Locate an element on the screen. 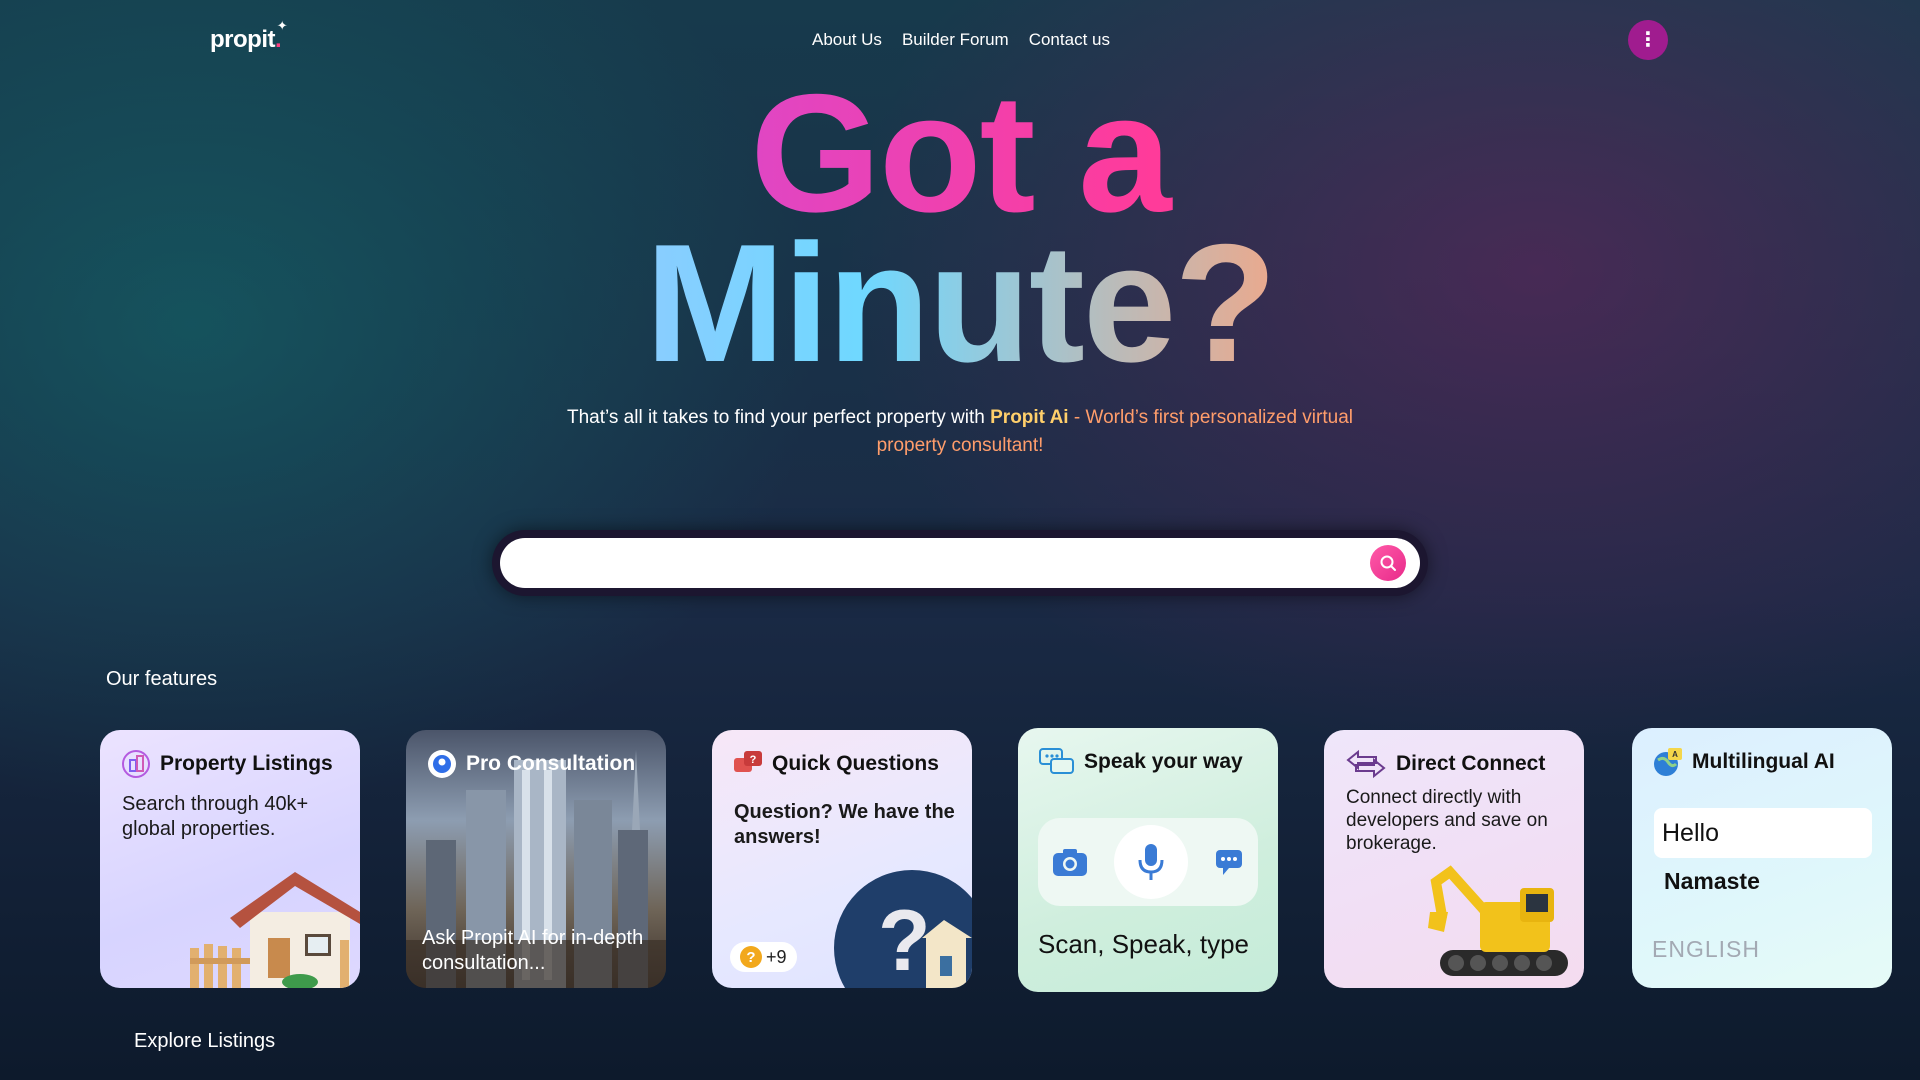  nav-about-us: About Us is located at coordinates (847, 40).